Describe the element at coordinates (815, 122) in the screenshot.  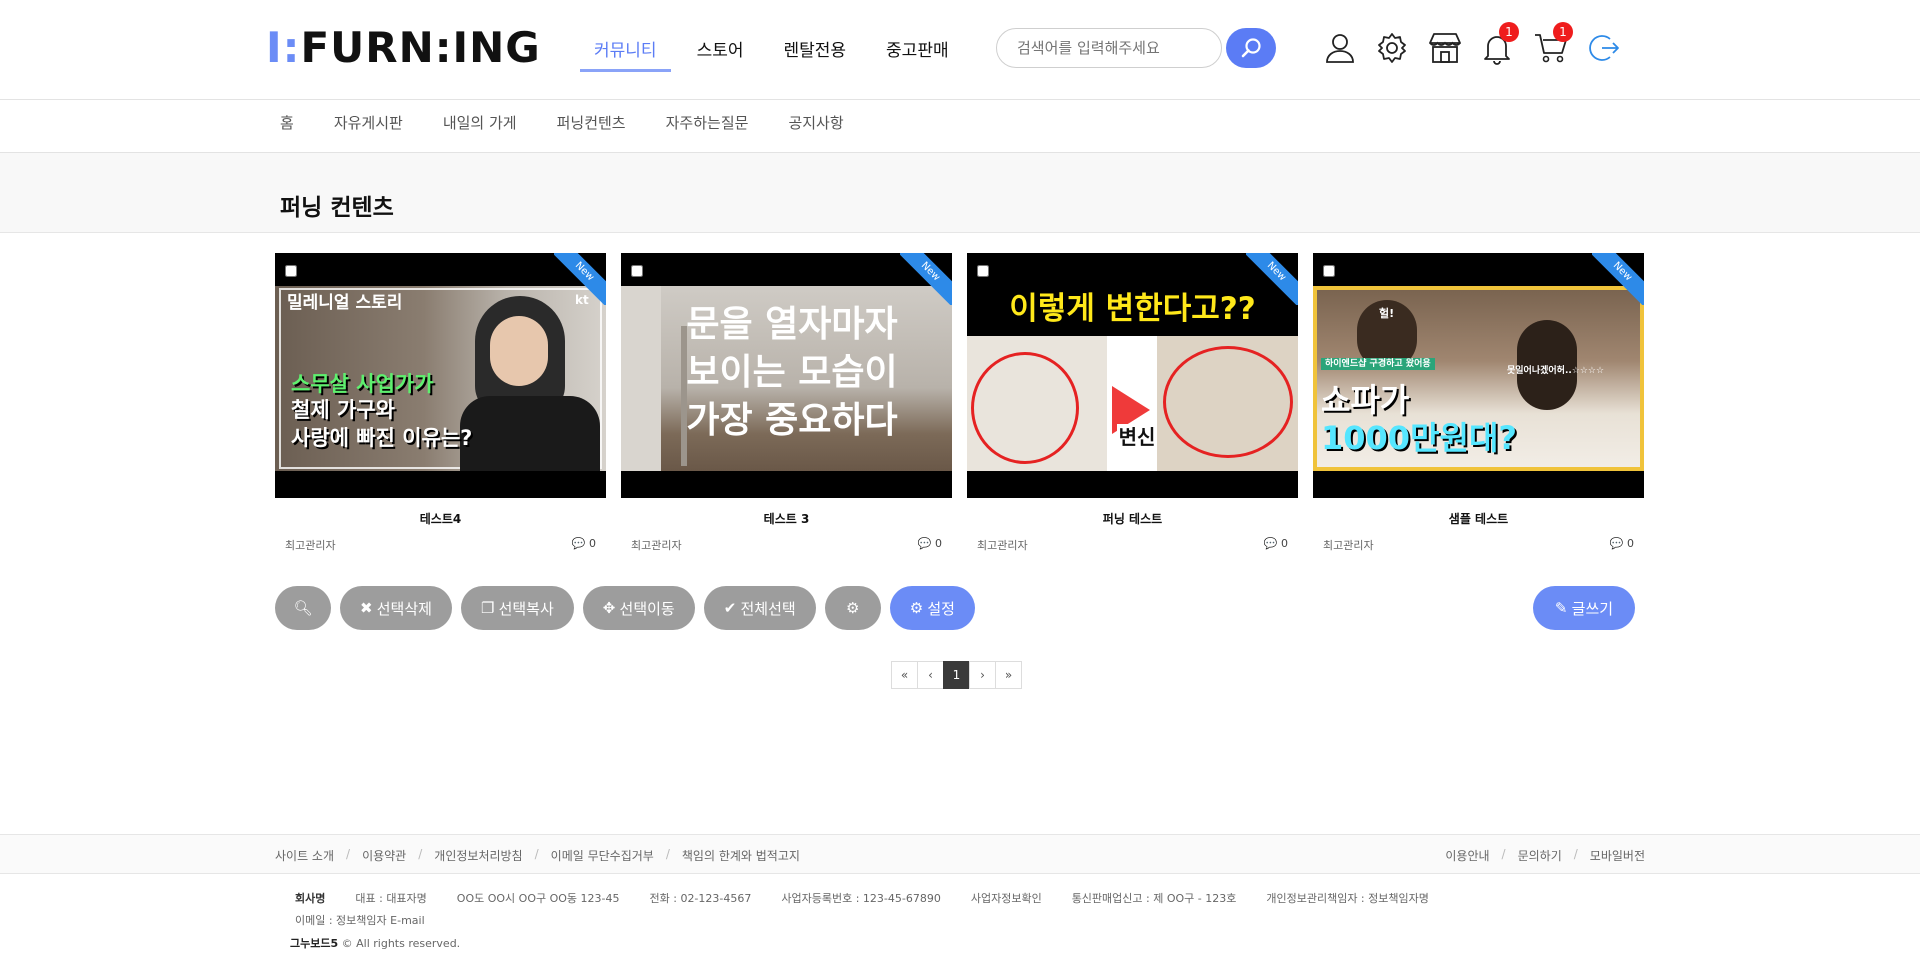
I see `subnav-notice: 공지사항` at that location.